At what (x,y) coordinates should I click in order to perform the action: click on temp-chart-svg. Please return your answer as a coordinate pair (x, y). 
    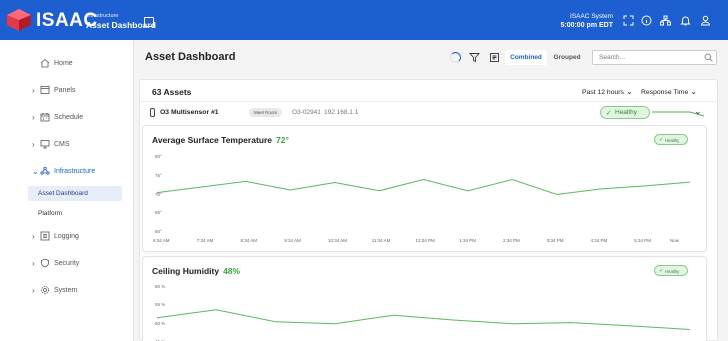
    Looking at the image, I should click on (423, 187).